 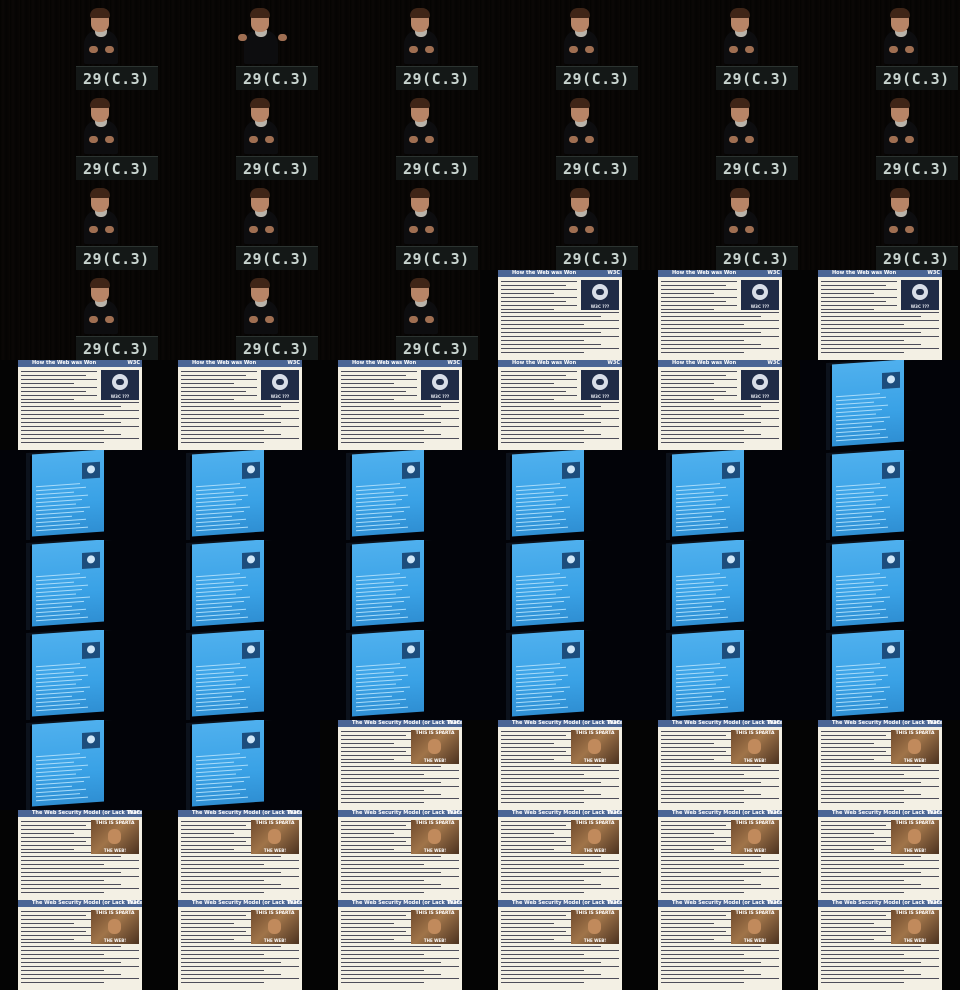 I want to click on slide-title-bar: How the Web was Won W3C, so click(x=400, y=363).